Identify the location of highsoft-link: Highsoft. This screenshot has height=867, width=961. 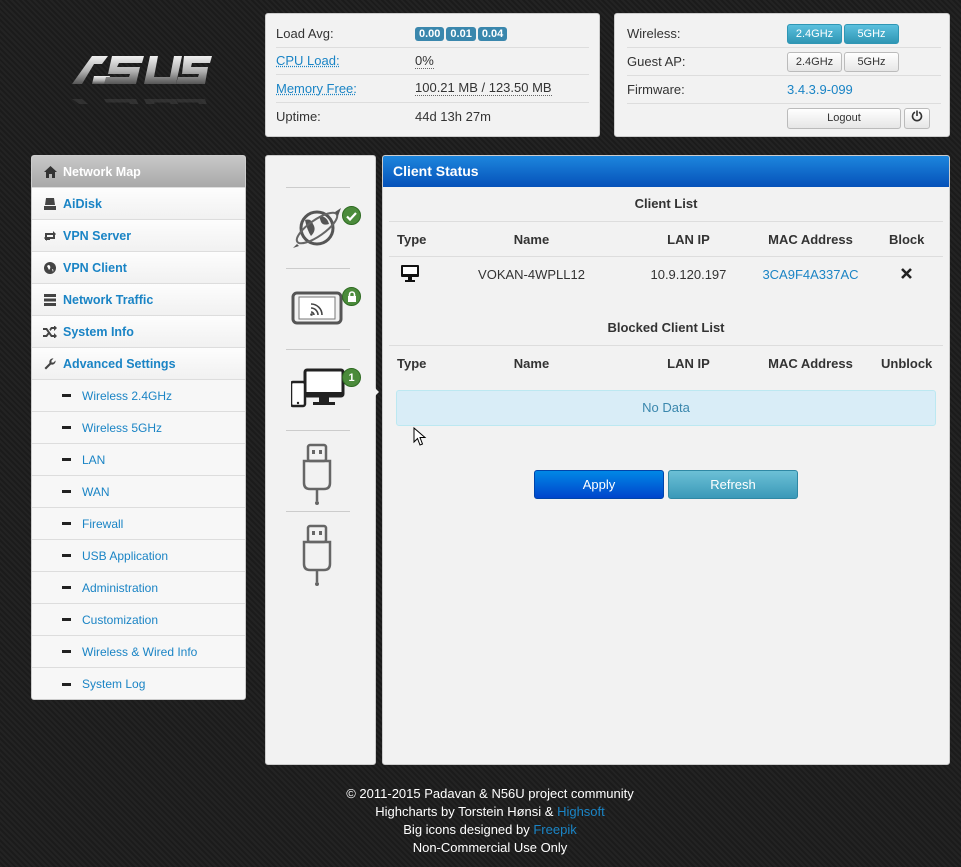
(581, 811).